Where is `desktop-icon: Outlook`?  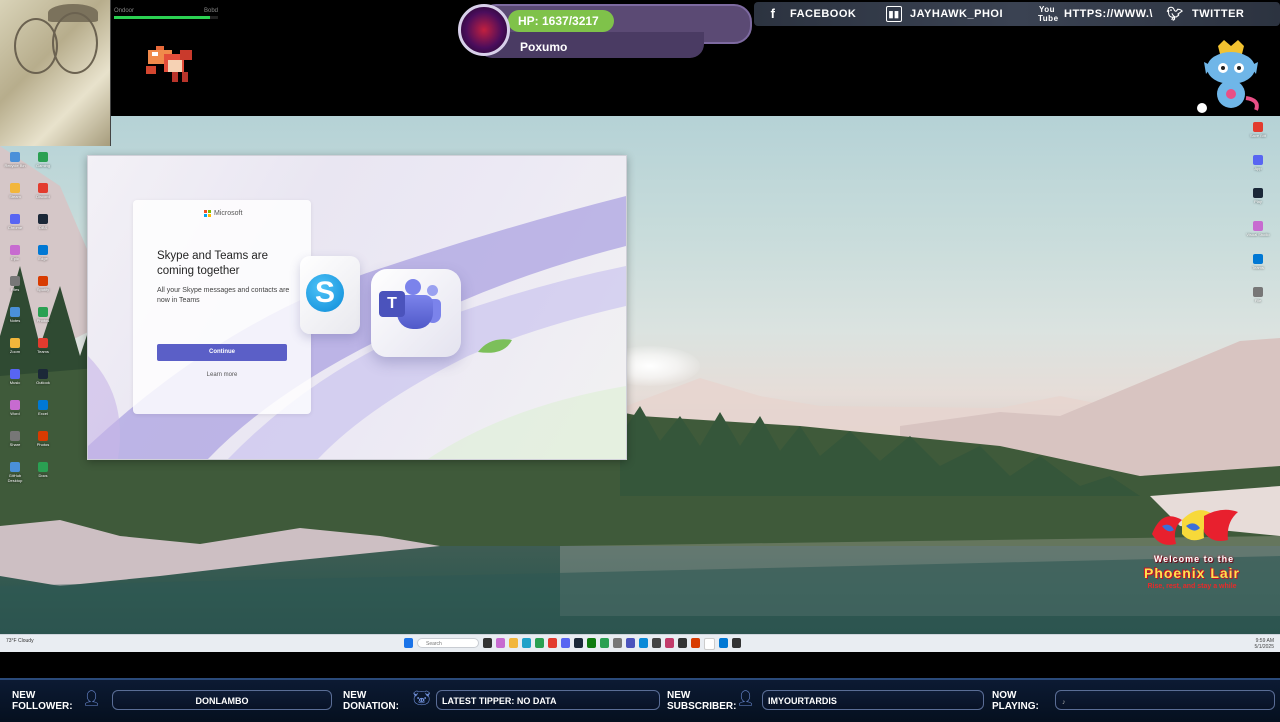 desktop-icon: Outlook is located at coordinates (43, 377).